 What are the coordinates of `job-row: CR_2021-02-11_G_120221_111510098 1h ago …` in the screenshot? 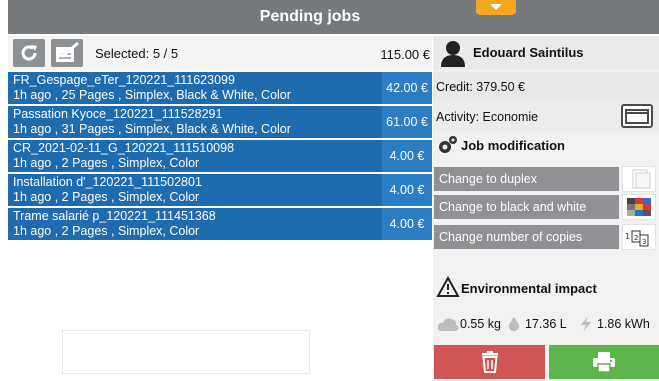 It's located at (220, 156).